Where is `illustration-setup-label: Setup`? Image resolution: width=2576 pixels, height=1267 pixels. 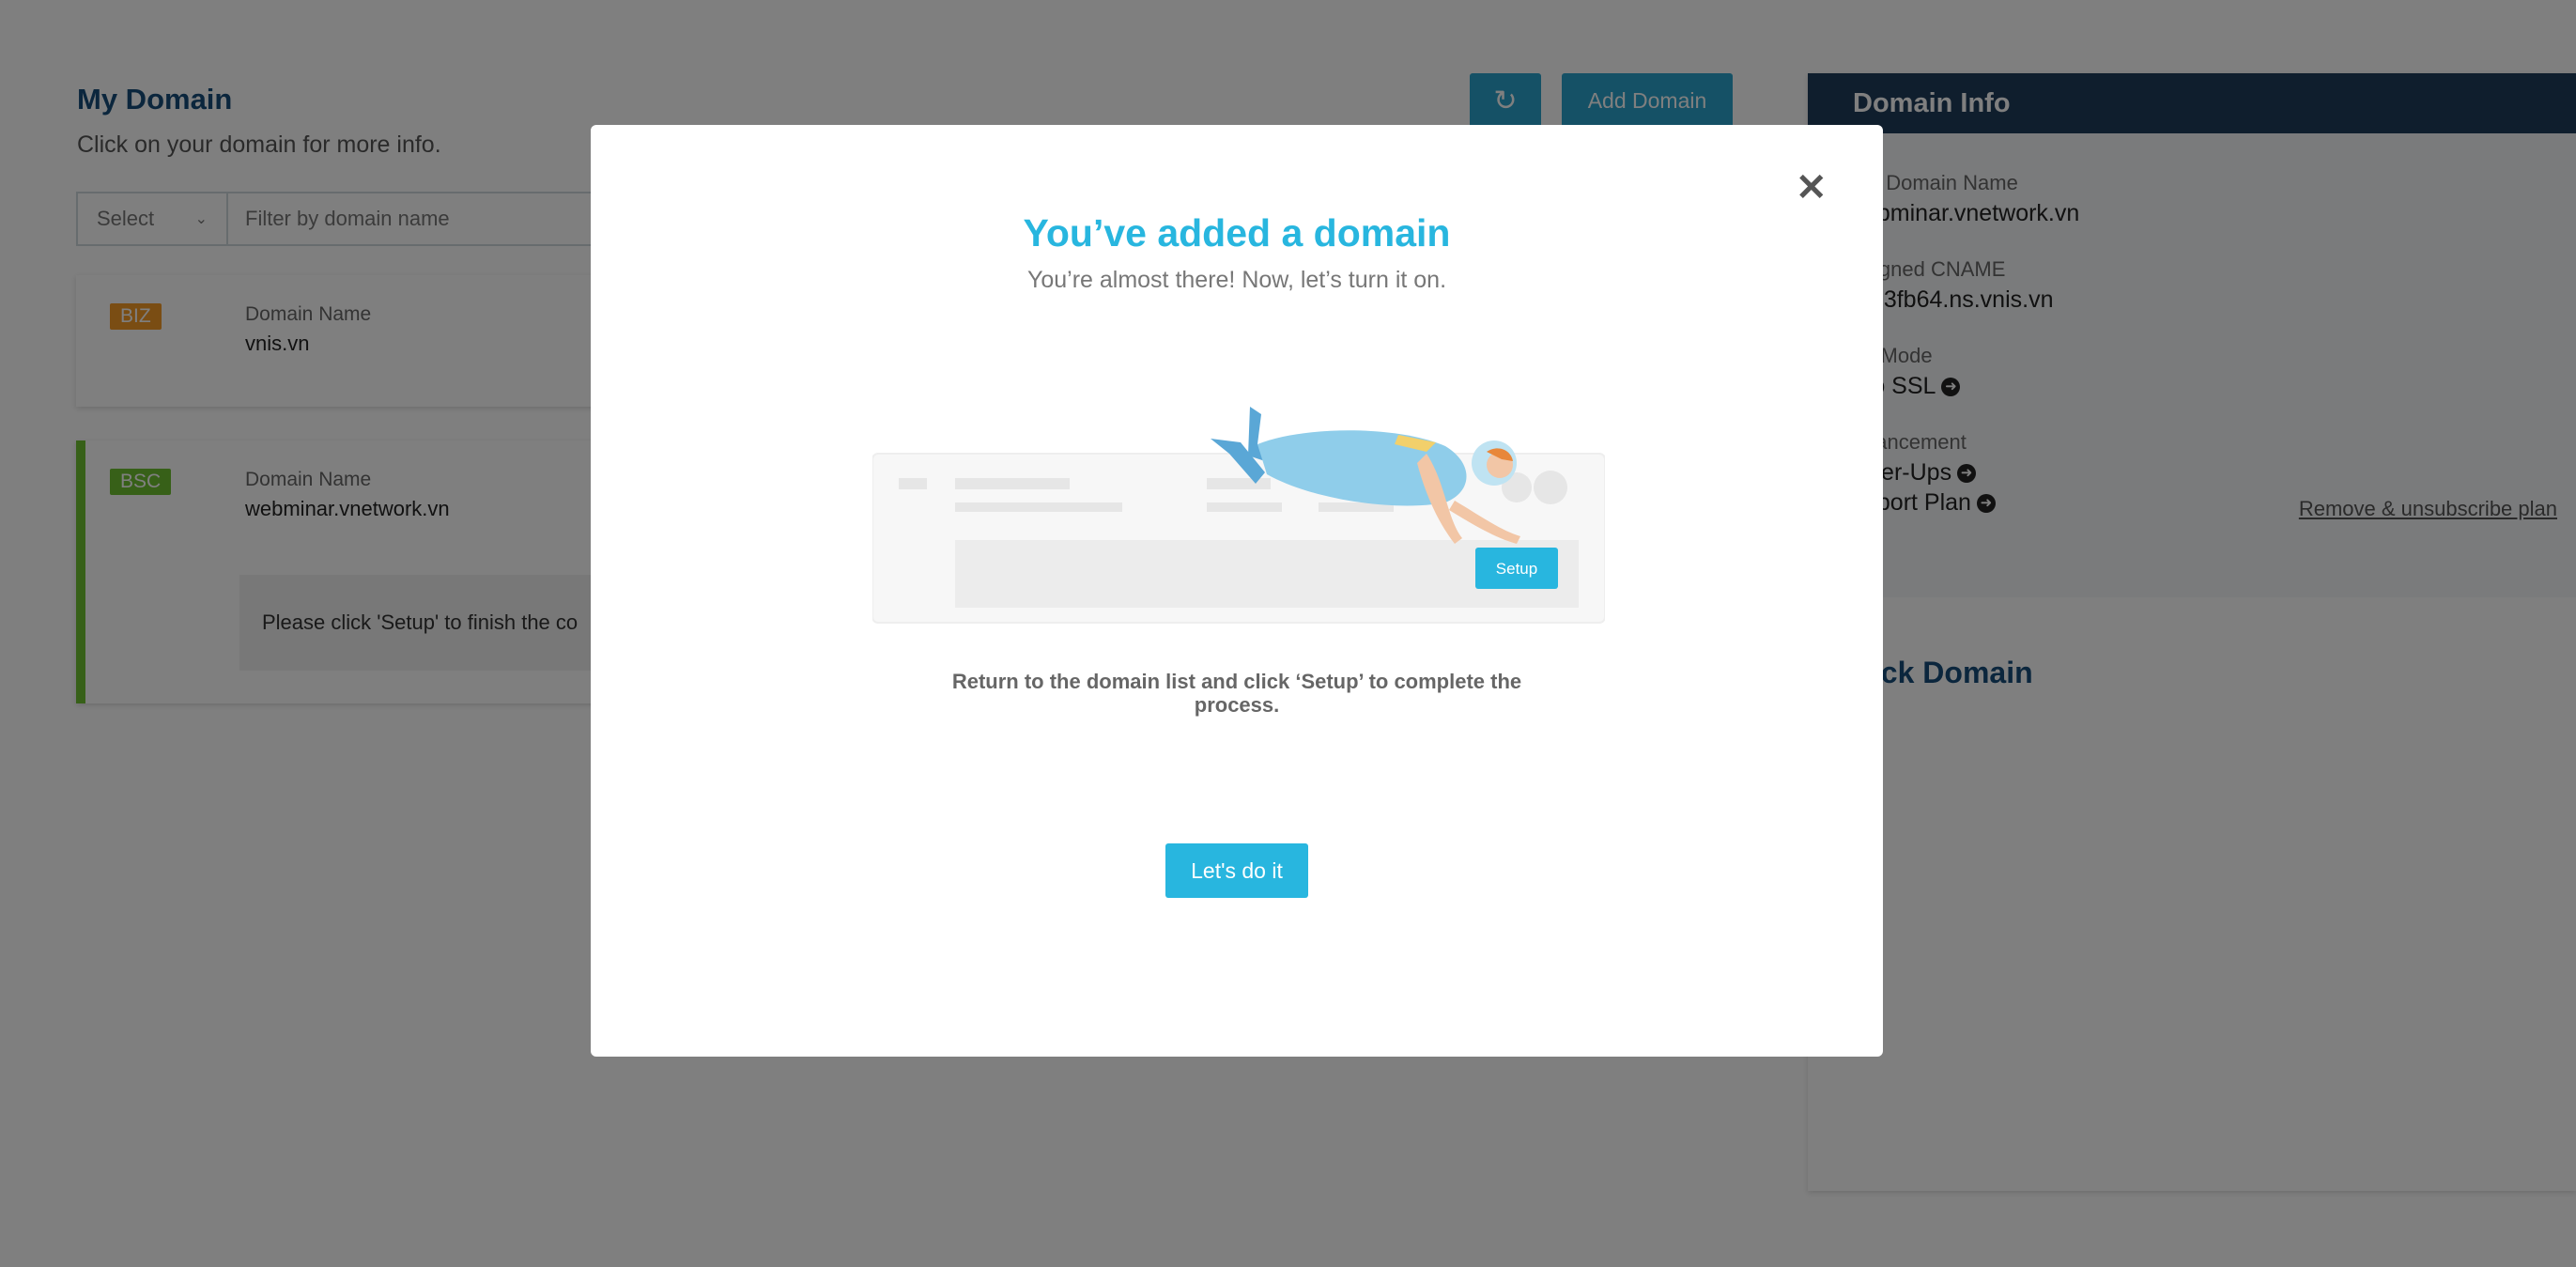
illustration-setup-label: Setup is located at coordinates (1516, 569).